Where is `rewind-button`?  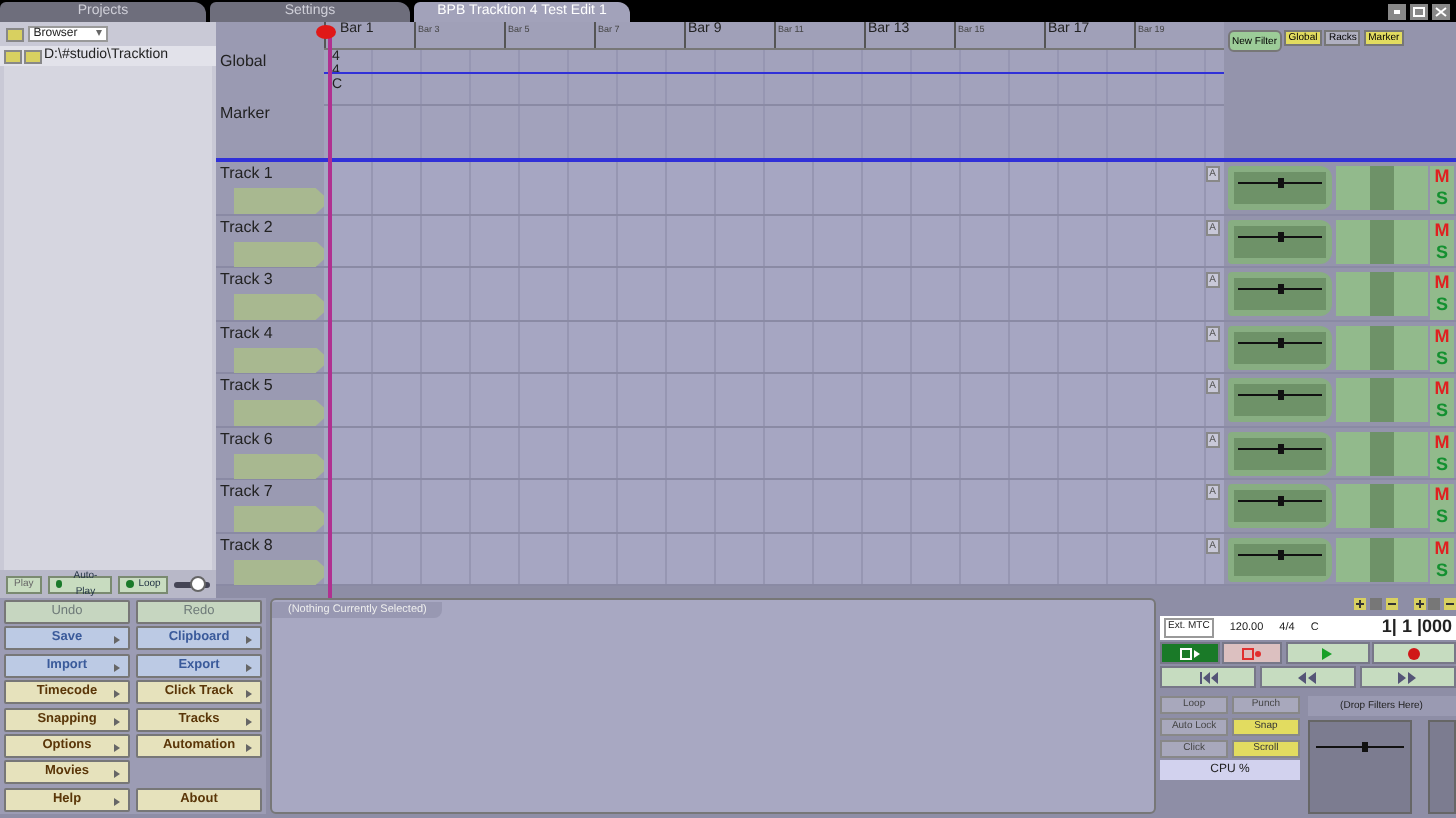 rewind-button is located at coordinates (1308, 677).